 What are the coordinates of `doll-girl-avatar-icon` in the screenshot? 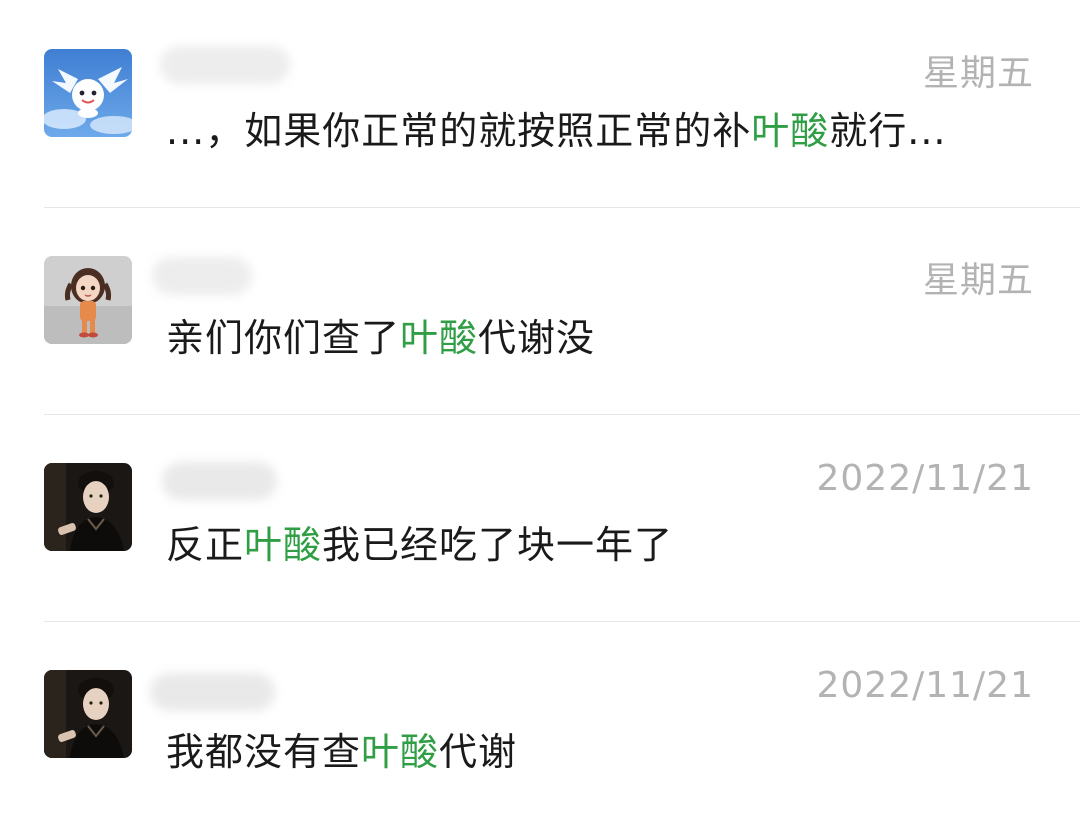 It's located at (88, 300).